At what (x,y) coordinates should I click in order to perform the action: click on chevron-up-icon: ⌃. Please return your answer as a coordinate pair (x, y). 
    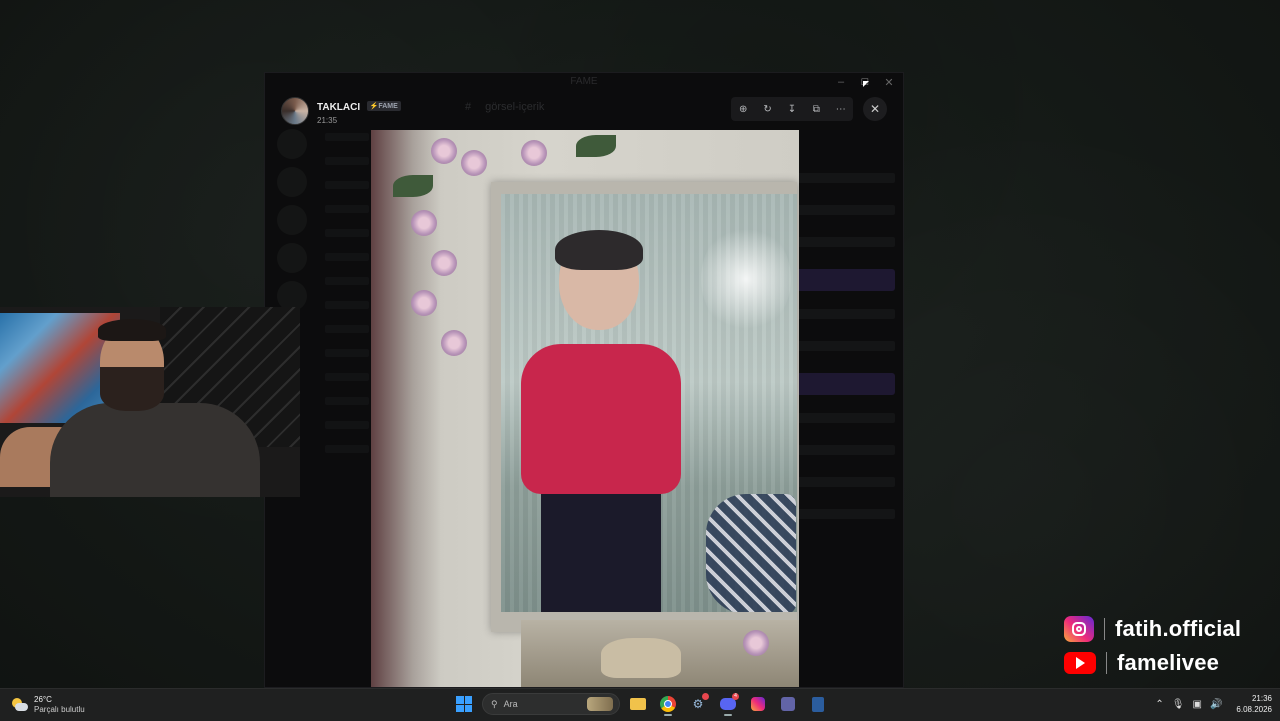
    Looking at the image, I should click on (1159, 704).